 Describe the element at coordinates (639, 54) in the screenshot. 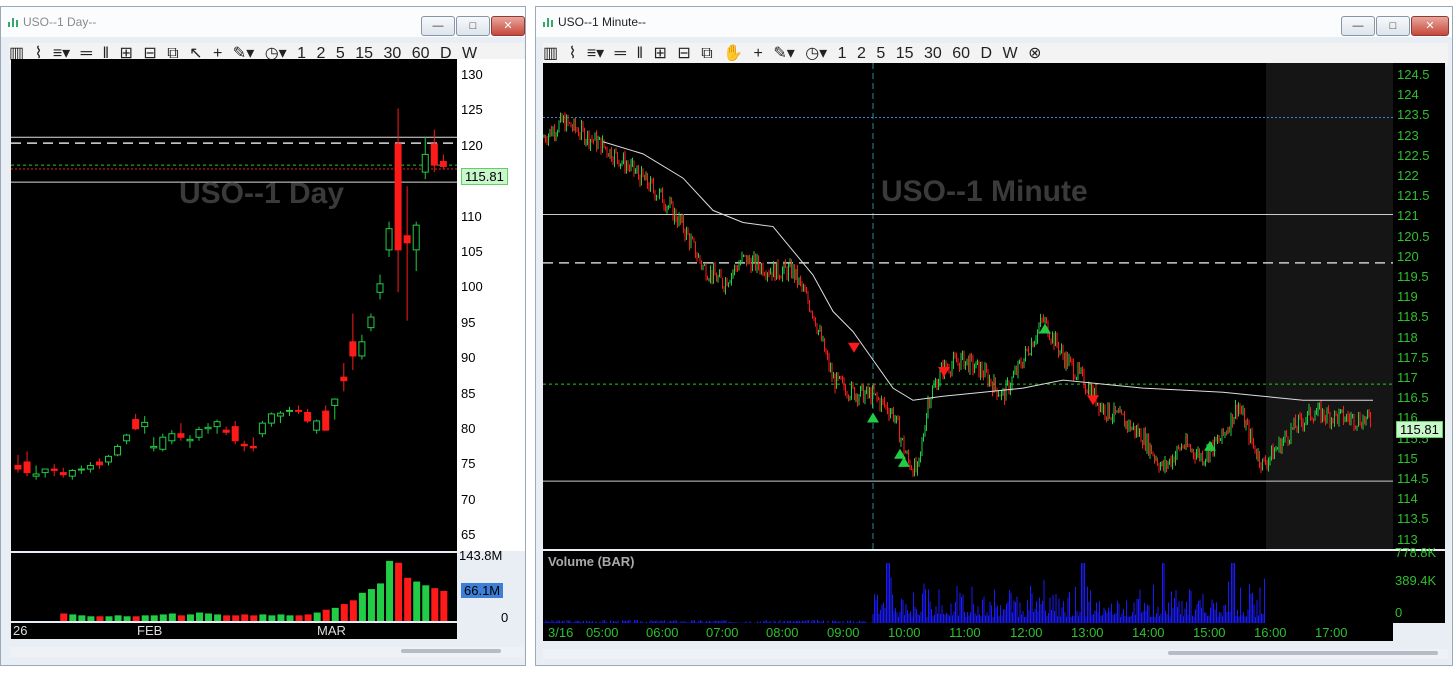

I see `vertical-line-icon: ‖` at that location.